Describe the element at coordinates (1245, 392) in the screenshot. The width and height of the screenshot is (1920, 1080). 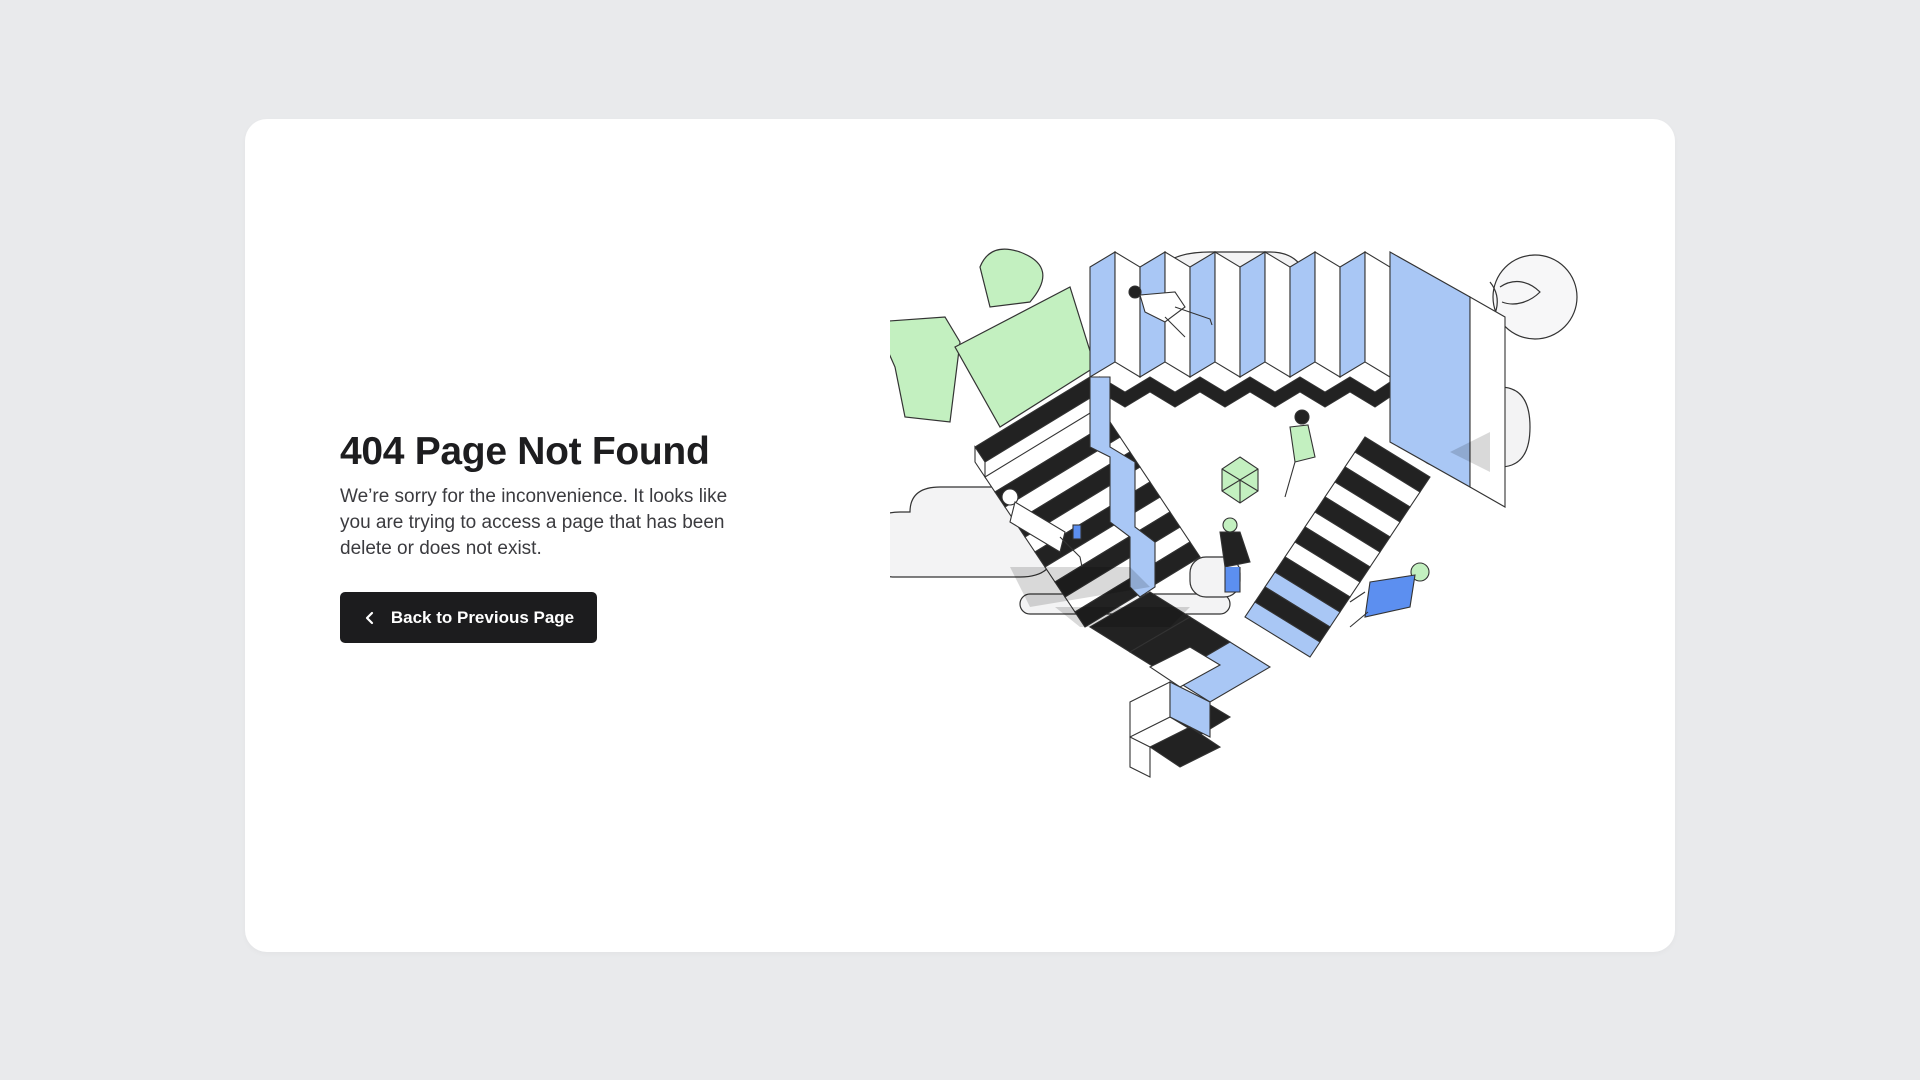
I see `top-ledge` at that location.